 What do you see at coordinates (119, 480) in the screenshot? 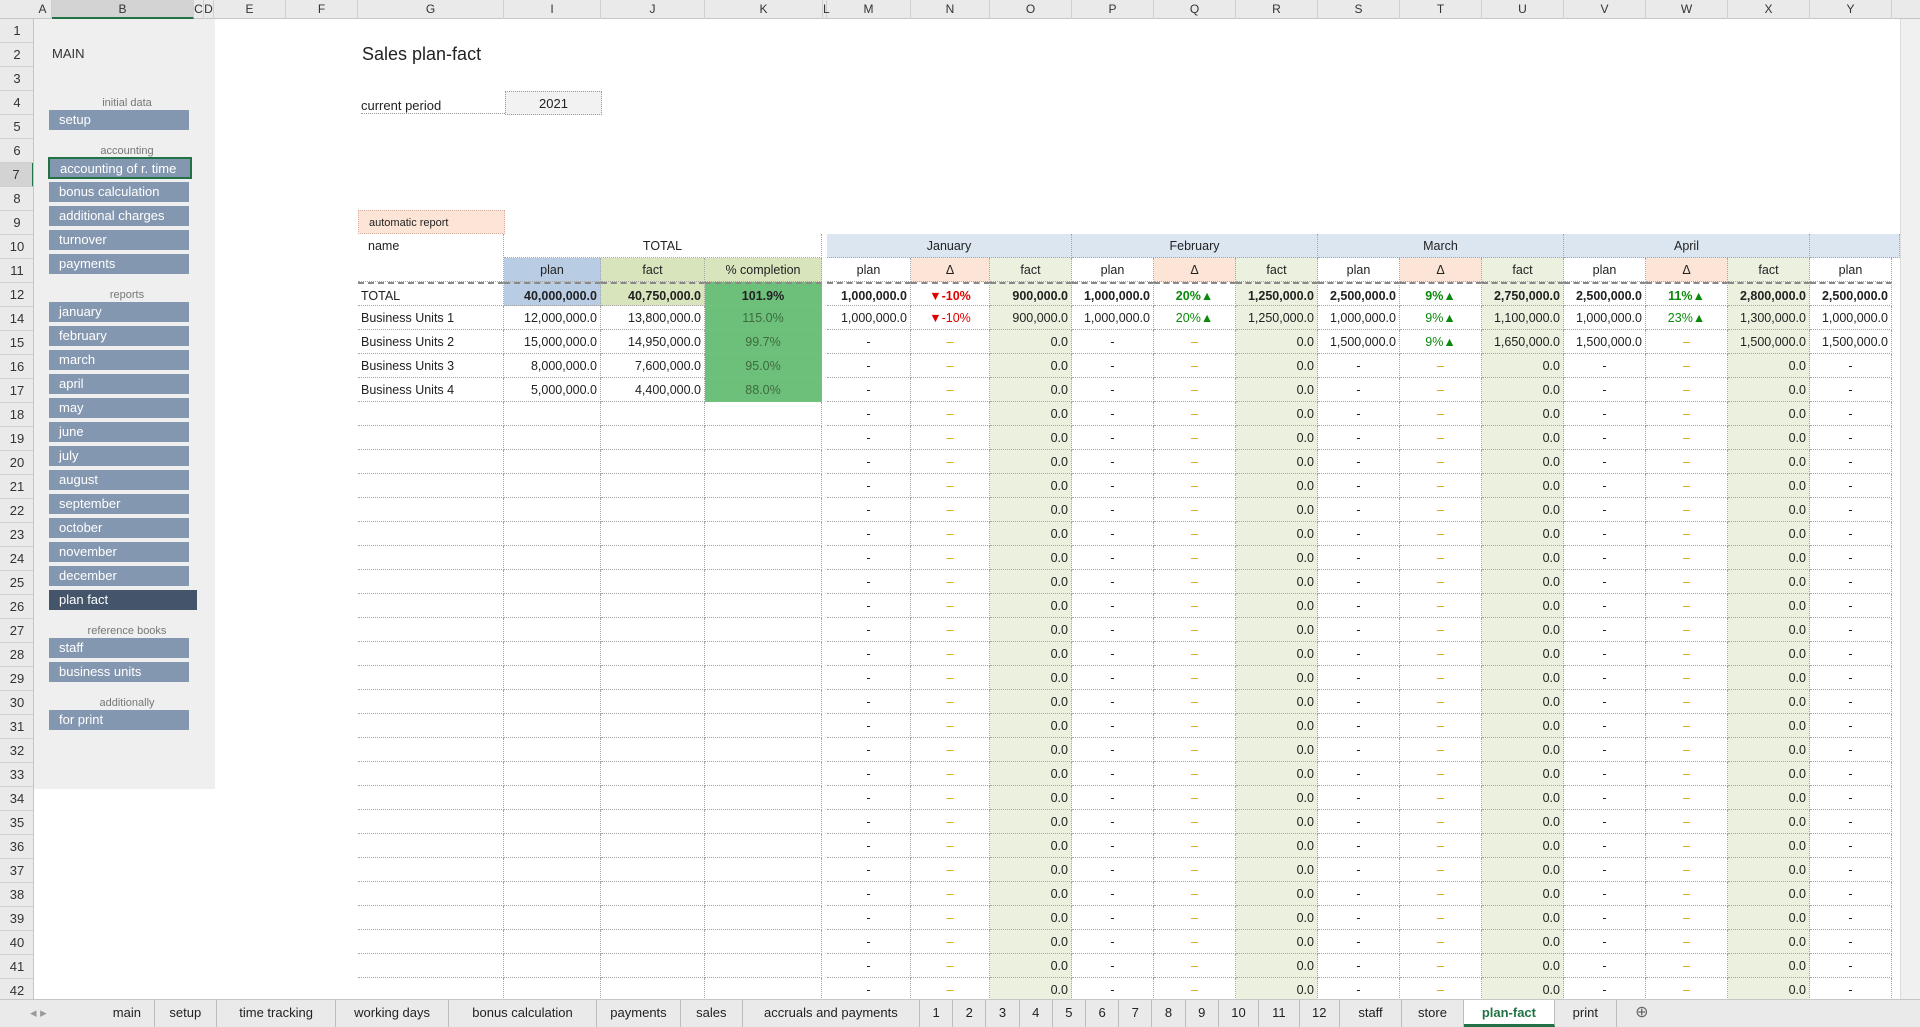
I see `august-button: august` at bounding box center [119, 480].